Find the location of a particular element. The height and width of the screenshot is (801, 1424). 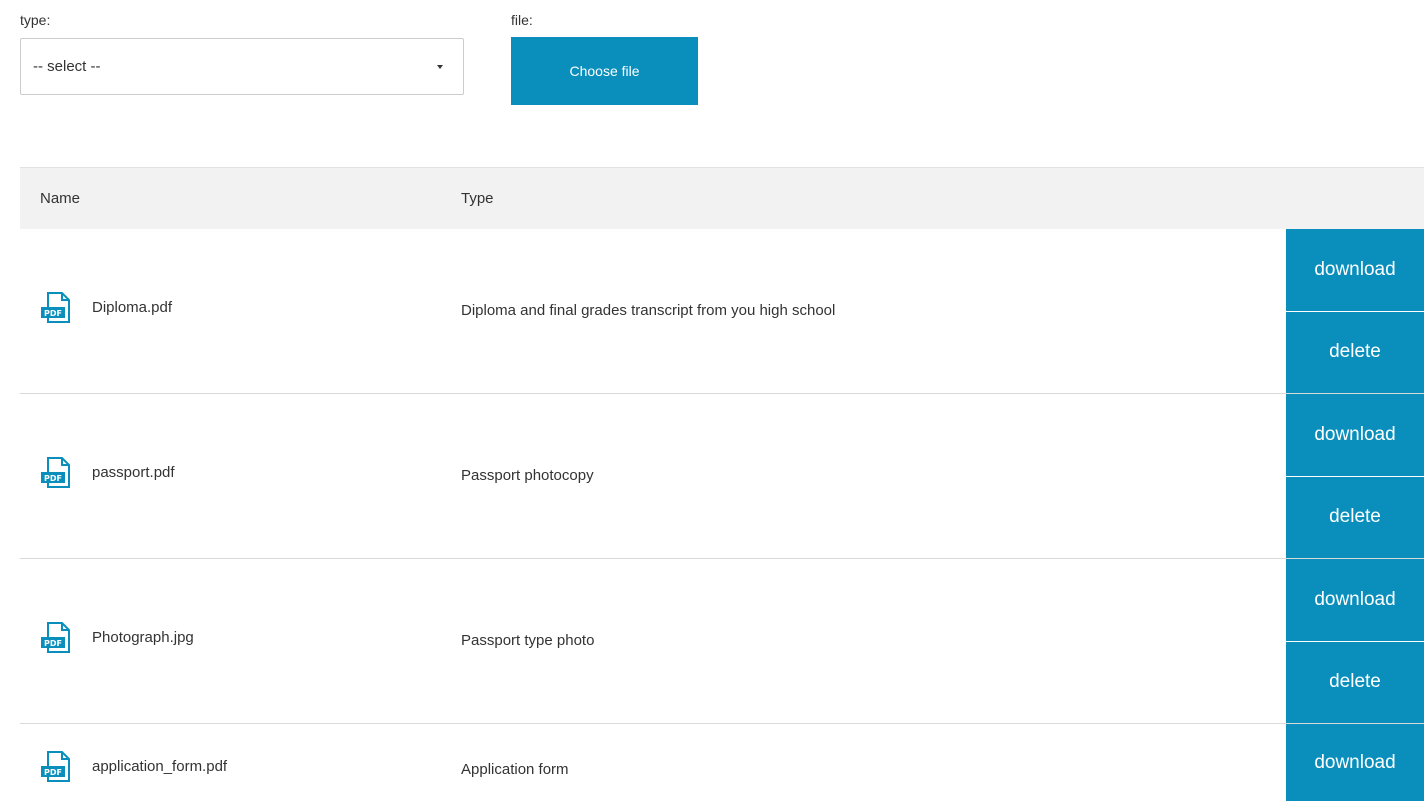

file-name: application_form.pdf is located at coordinates (160, 766).